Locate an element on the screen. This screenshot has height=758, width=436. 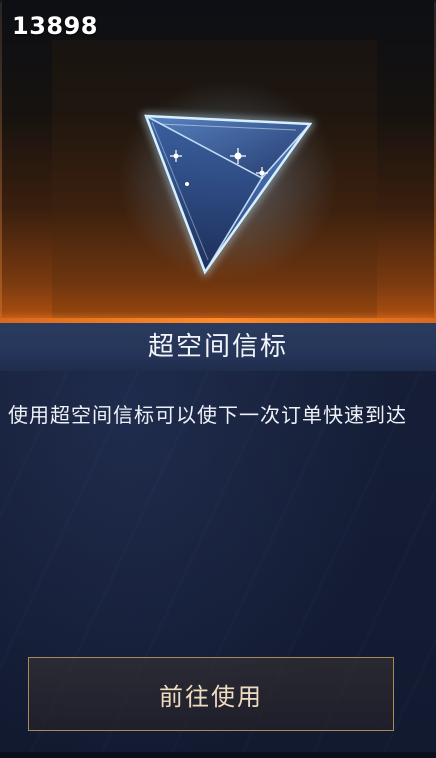
go-use-button: 前往使用 is located at coordinates (211, 694).